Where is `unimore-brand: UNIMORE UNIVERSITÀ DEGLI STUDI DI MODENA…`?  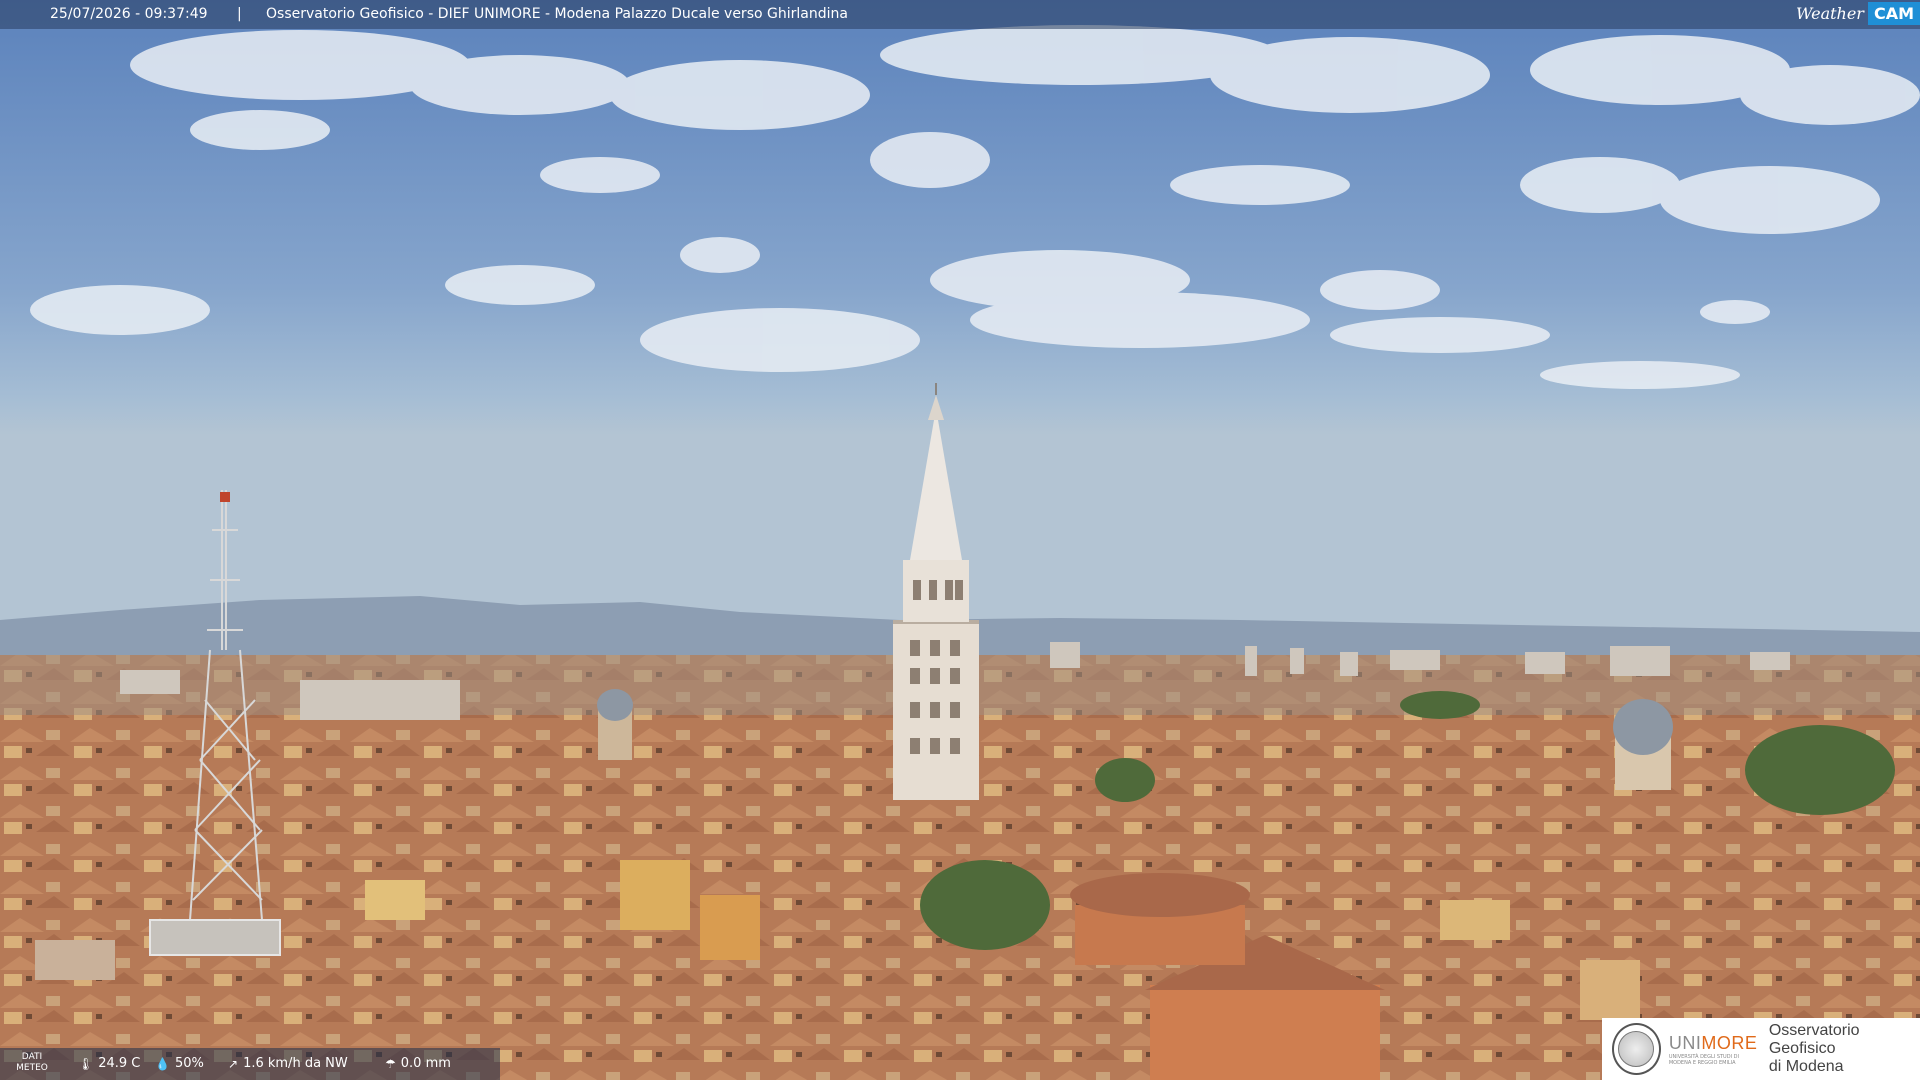
unimore-brand: UNIMORE UNIVERSITÀ DEGLI STUDI DI MODENA… is located at coordinates (1714, 1049).